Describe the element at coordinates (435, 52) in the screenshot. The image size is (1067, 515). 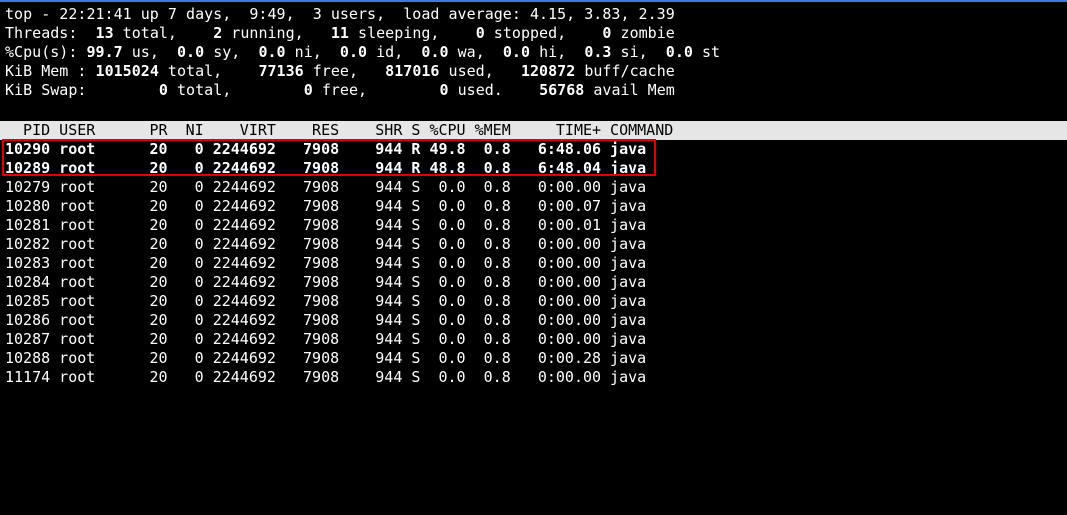
I see `cpu-wa: 0.0` at that location.